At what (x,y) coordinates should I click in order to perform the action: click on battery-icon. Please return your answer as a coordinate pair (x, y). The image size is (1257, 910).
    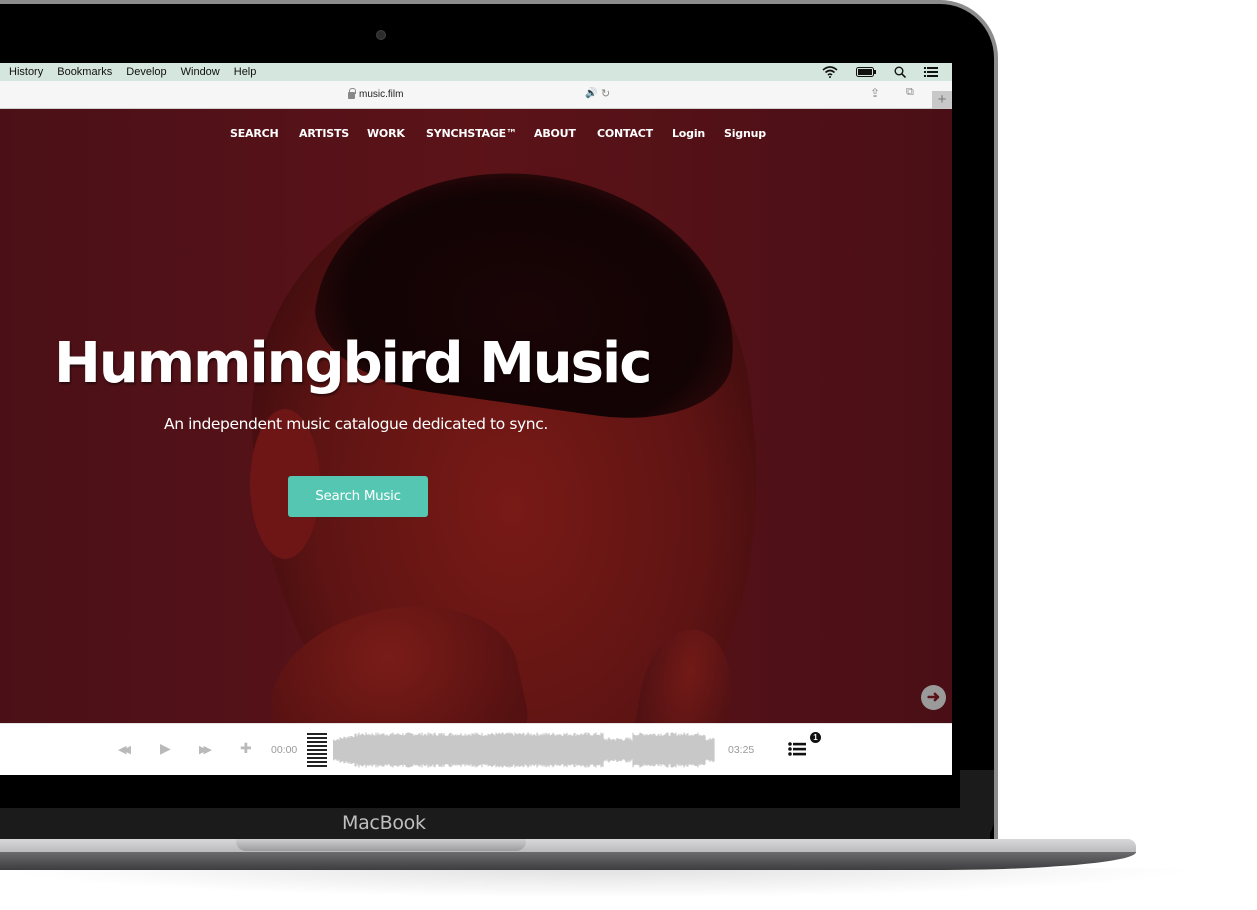
    Looking at the image, I should click on (866, 72).